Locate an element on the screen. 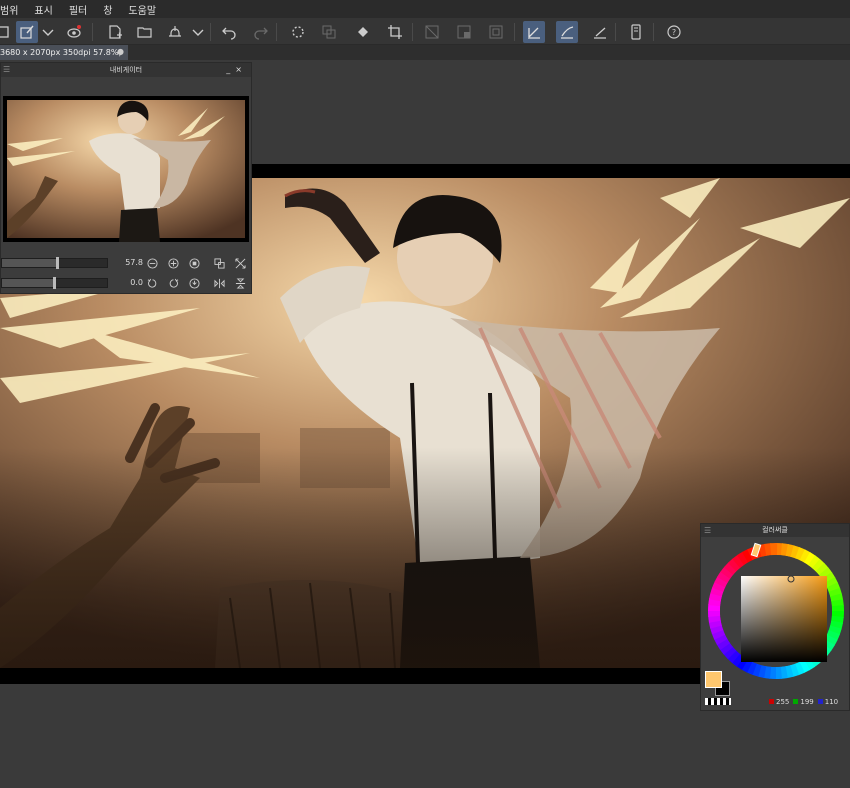  zoom-row: 57.8 is located at coordinates (126, 263).